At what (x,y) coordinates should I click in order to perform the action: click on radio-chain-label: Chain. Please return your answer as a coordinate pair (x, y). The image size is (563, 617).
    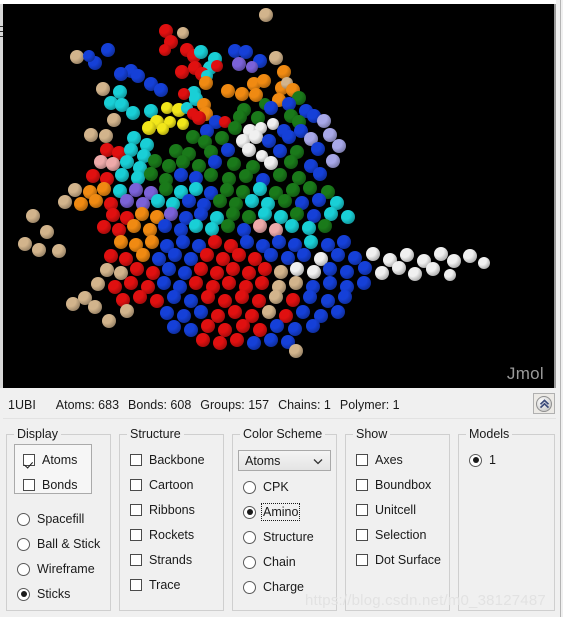
    Looking at the image, I should click on (279, 562).